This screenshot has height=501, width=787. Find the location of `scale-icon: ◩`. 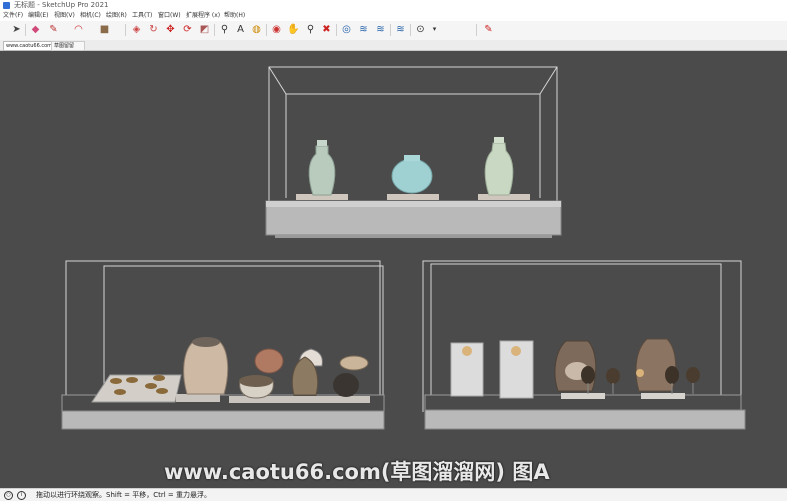

scale-icon: ◩ is located at coordinates (204, 29).